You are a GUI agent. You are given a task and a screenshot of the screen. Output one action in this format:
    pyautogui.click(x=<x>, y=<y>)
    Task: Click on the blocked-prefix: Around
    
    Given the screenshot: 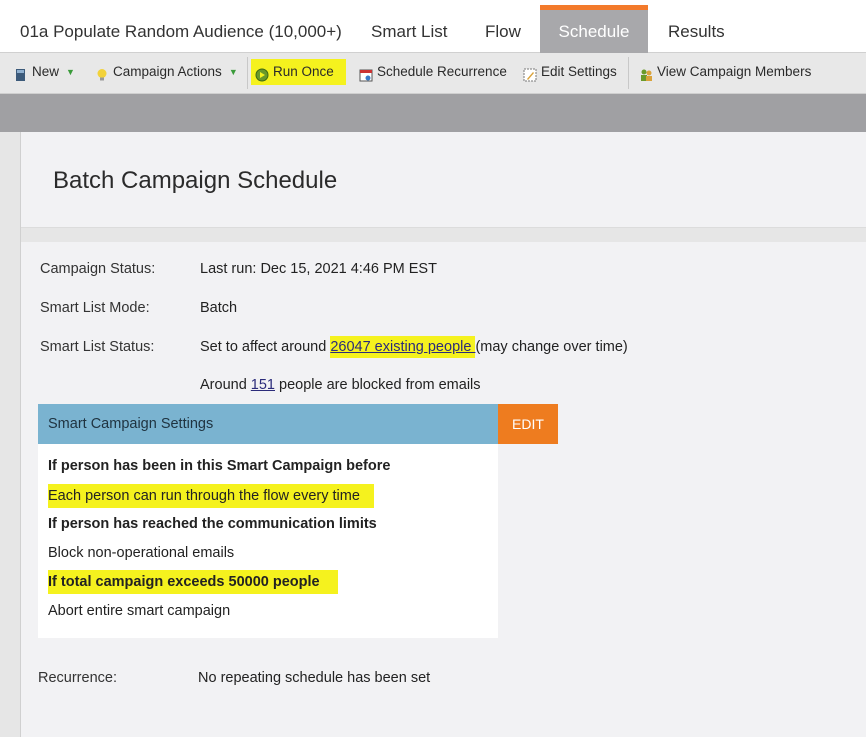 What is the action you would take?
    pyautogui.click(x=225, y=385)
    